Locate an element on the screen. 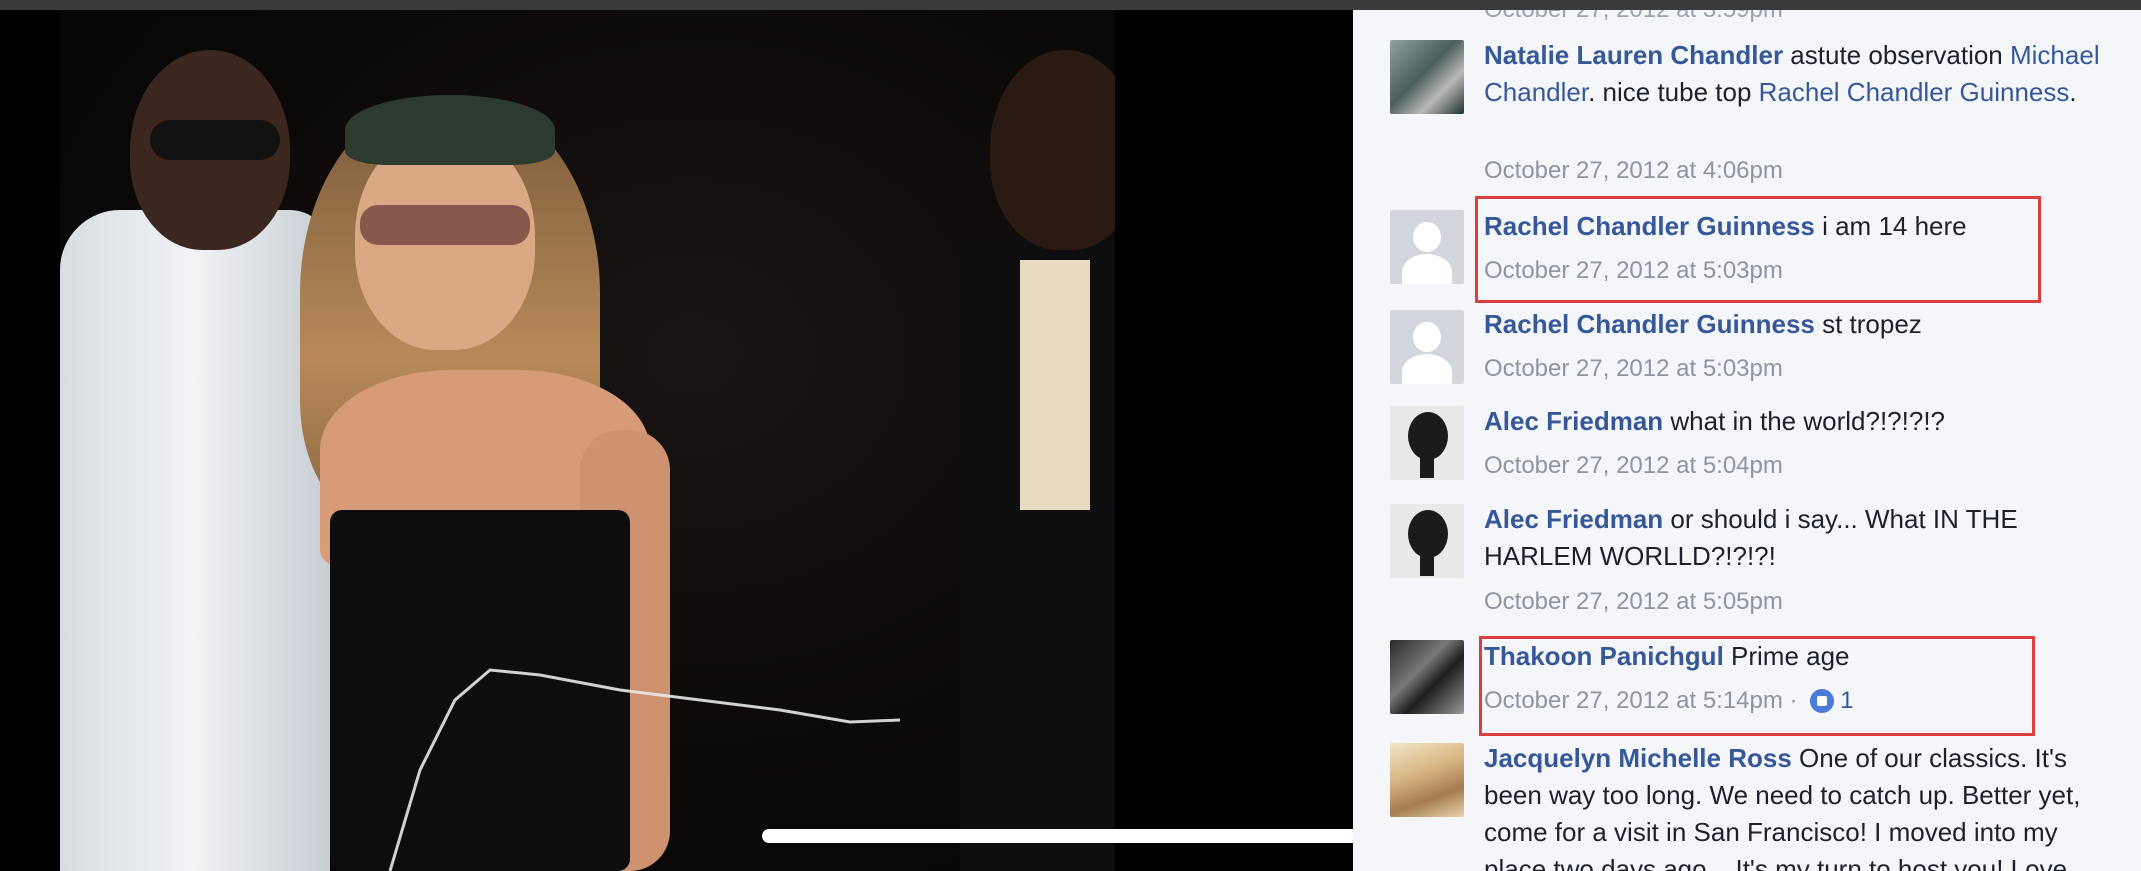  comment-text: . nice tube top is located at coordinates (1673, 92).